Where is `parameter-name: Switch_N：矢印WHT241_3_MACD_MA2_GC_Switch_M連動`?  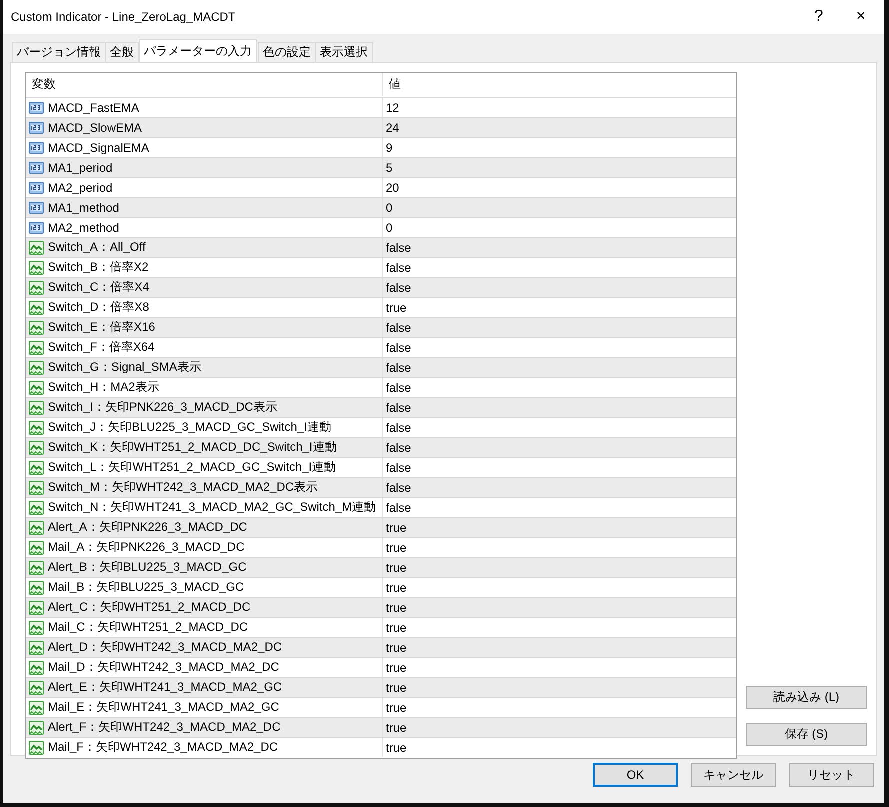 parameter-name: Switch_N：矢印WHT241_3_MACD_MA2_GC_Switch_M連動 is located at coordinates (212, 507).